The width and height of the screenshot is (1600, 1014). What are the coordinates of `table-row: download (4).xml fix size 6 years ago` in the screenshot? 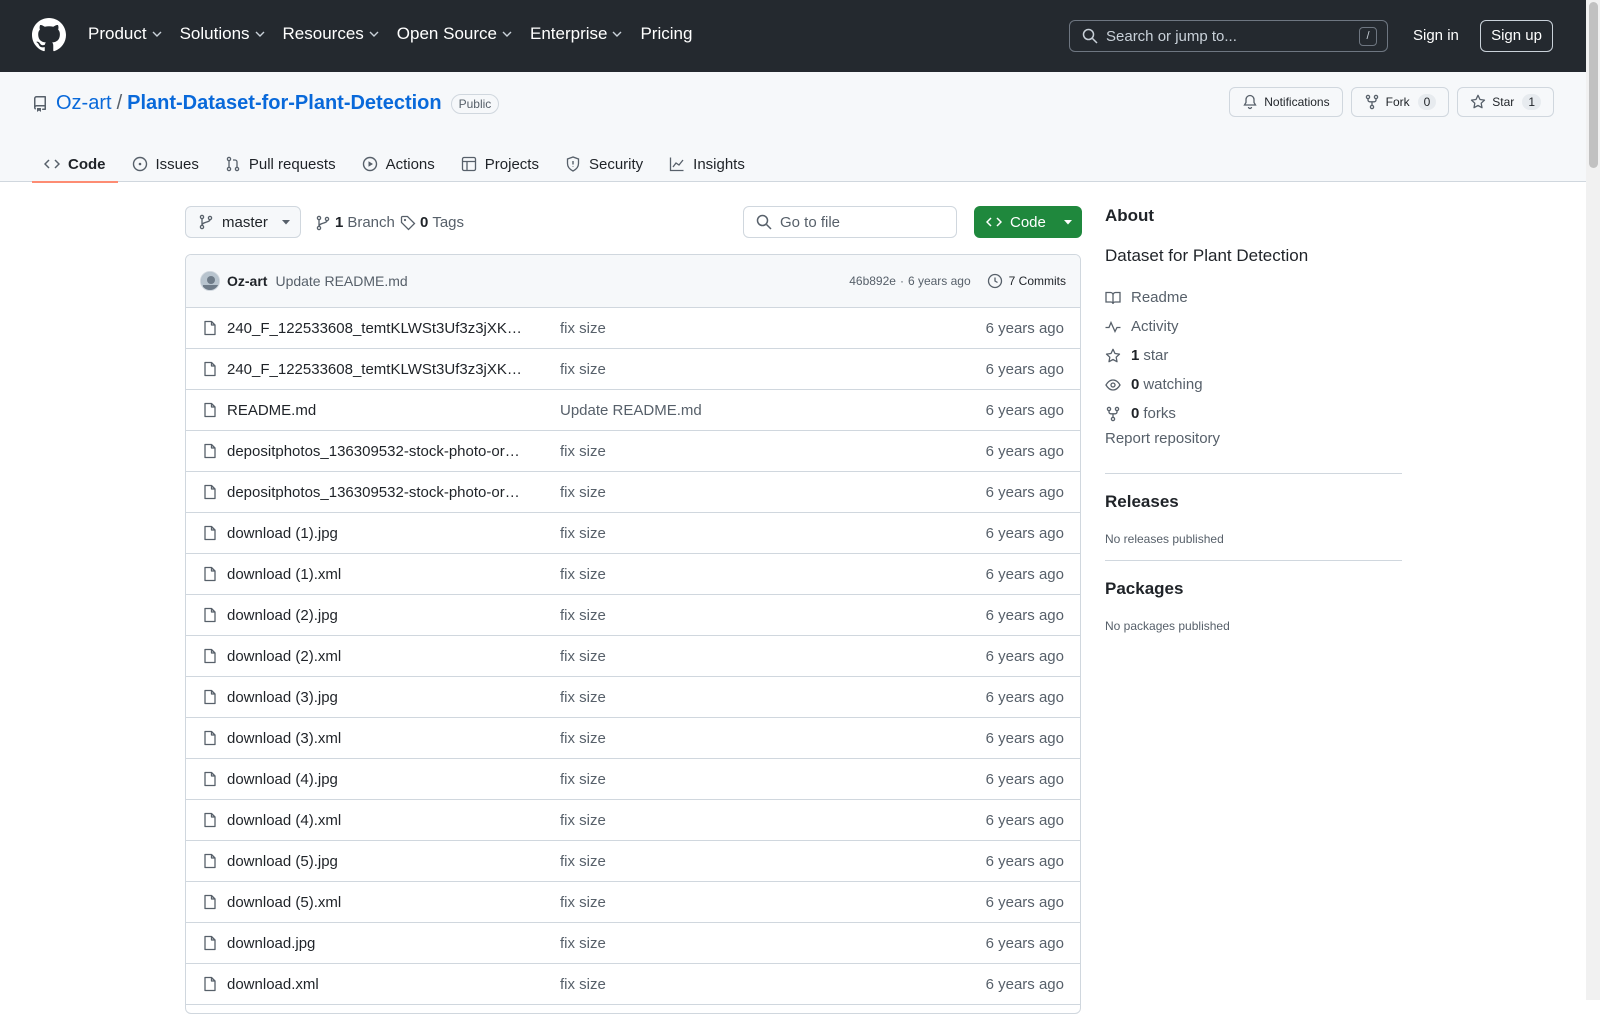 It's located at (633, 820).